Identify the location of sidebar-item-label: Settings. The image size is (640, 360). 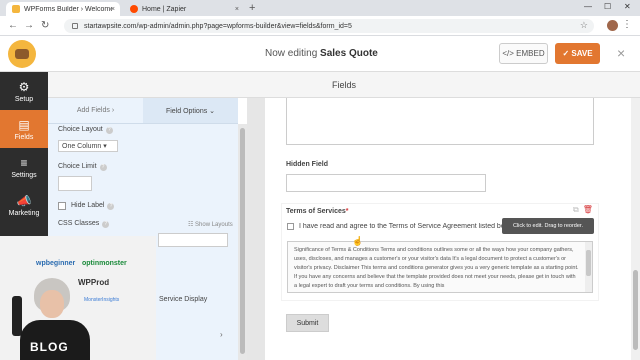
(24, 175).